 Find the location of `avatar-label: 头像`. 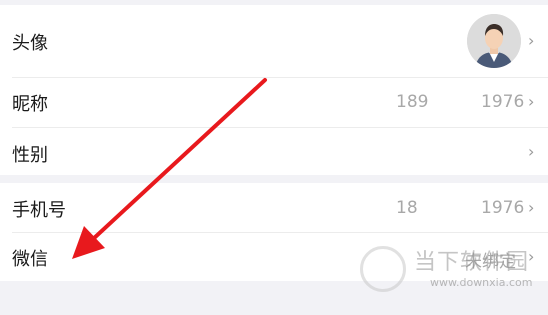

avatar-label: 头像 is located at coordinates (30, 43).